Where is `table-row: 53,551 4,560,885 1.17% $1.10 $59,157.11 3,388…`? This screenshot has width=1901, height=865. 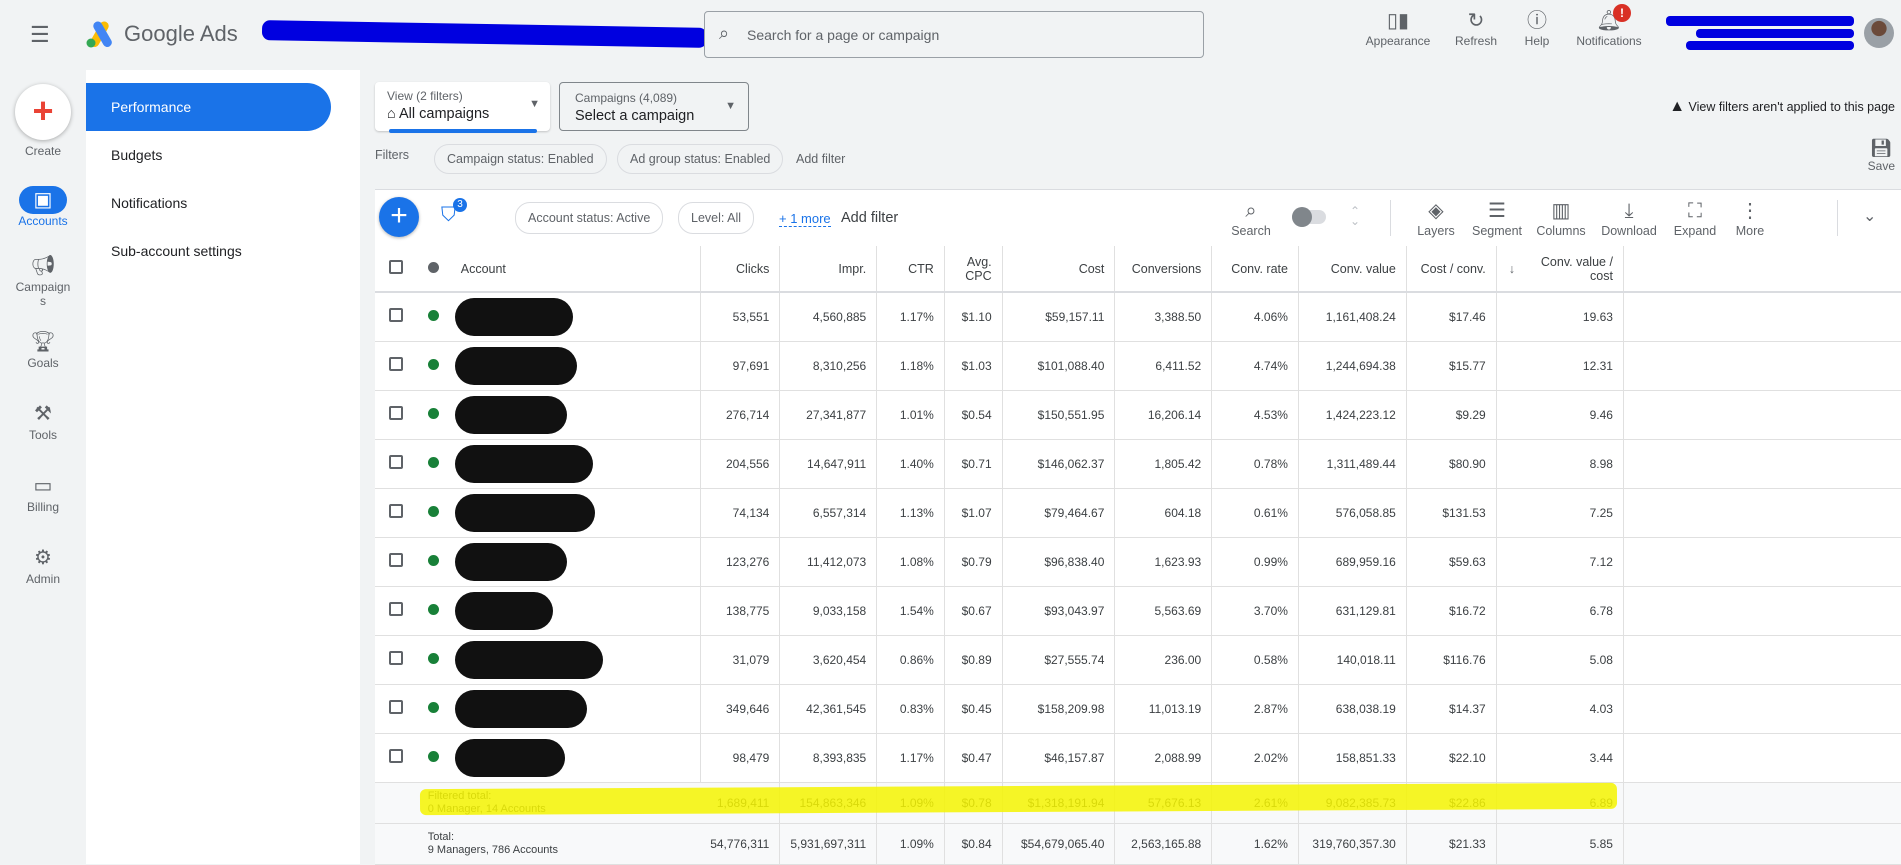
table-row: 53,551 4,560,885 1.17% $1.10 $59,157.11 3,388… is located at coordinates (1138, 317).